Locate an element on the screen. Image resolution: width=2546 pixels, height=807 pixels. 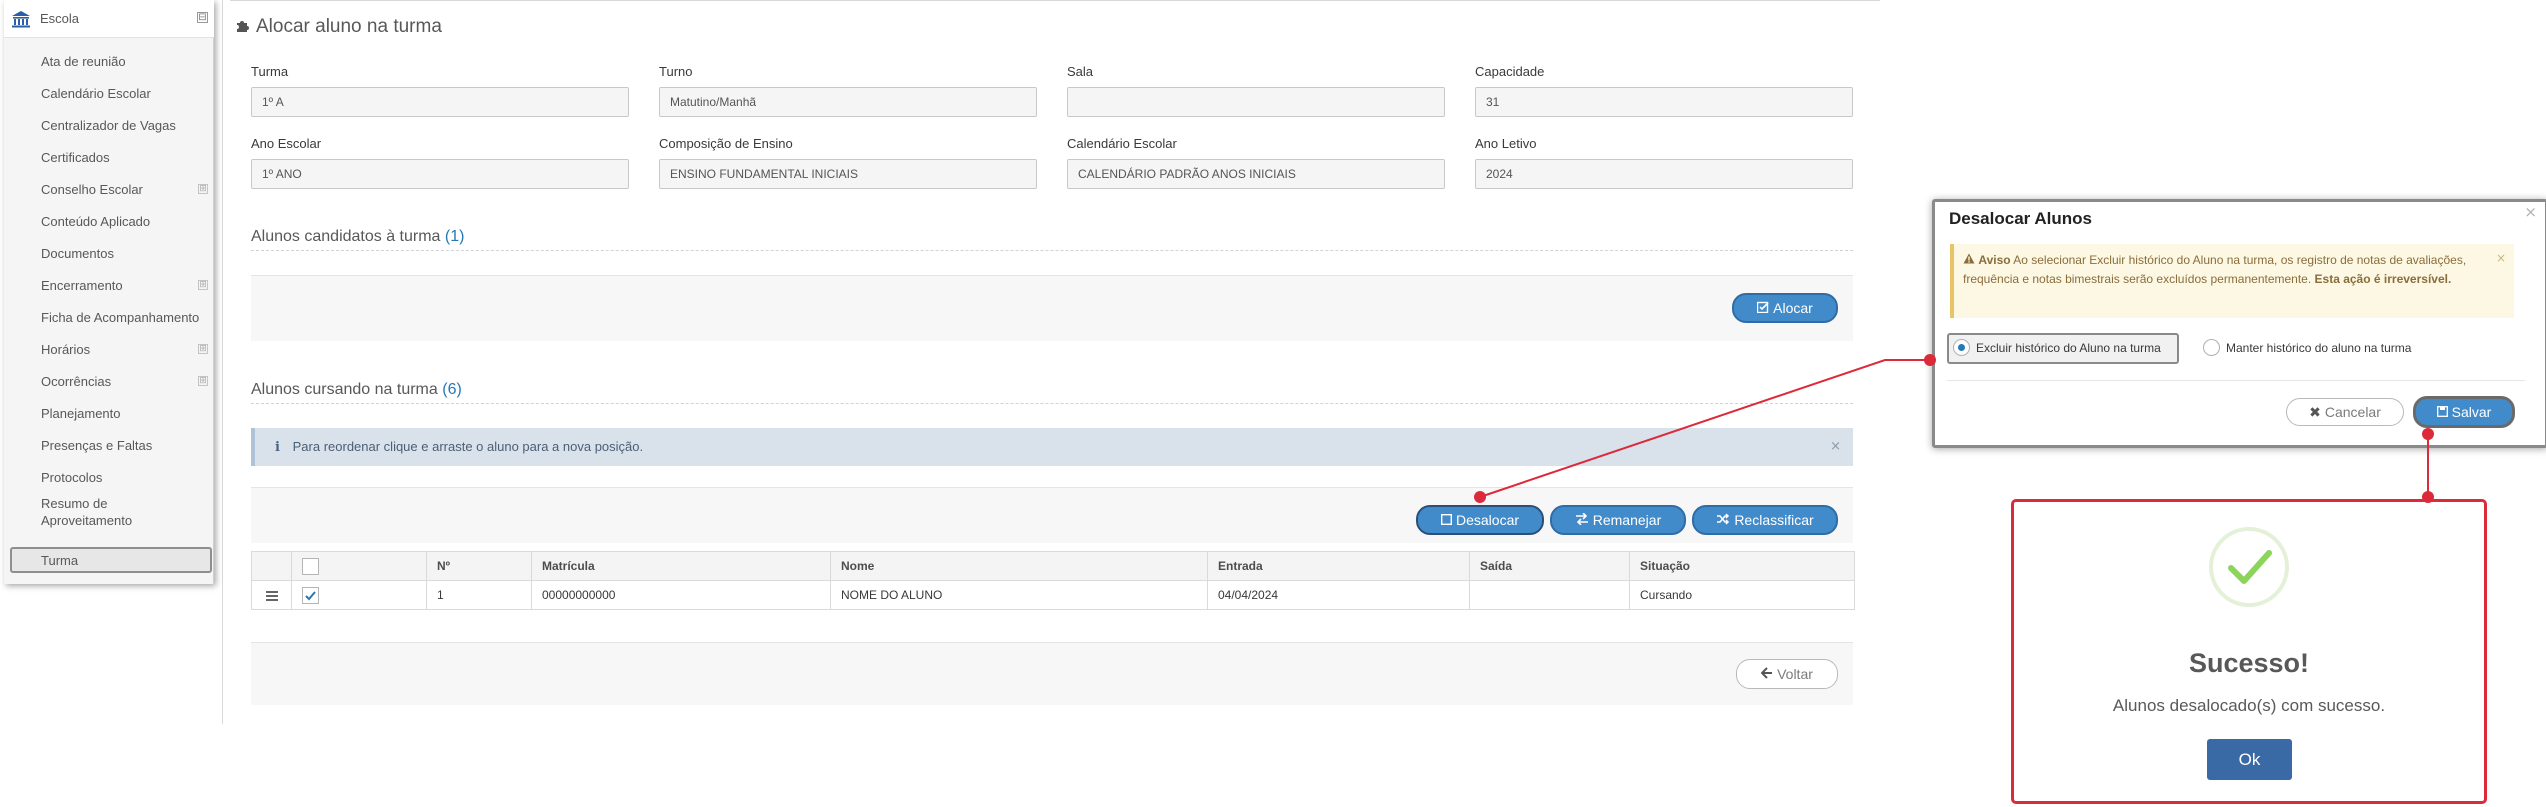
annotation-arrows is located at coordinates (1954, 428).